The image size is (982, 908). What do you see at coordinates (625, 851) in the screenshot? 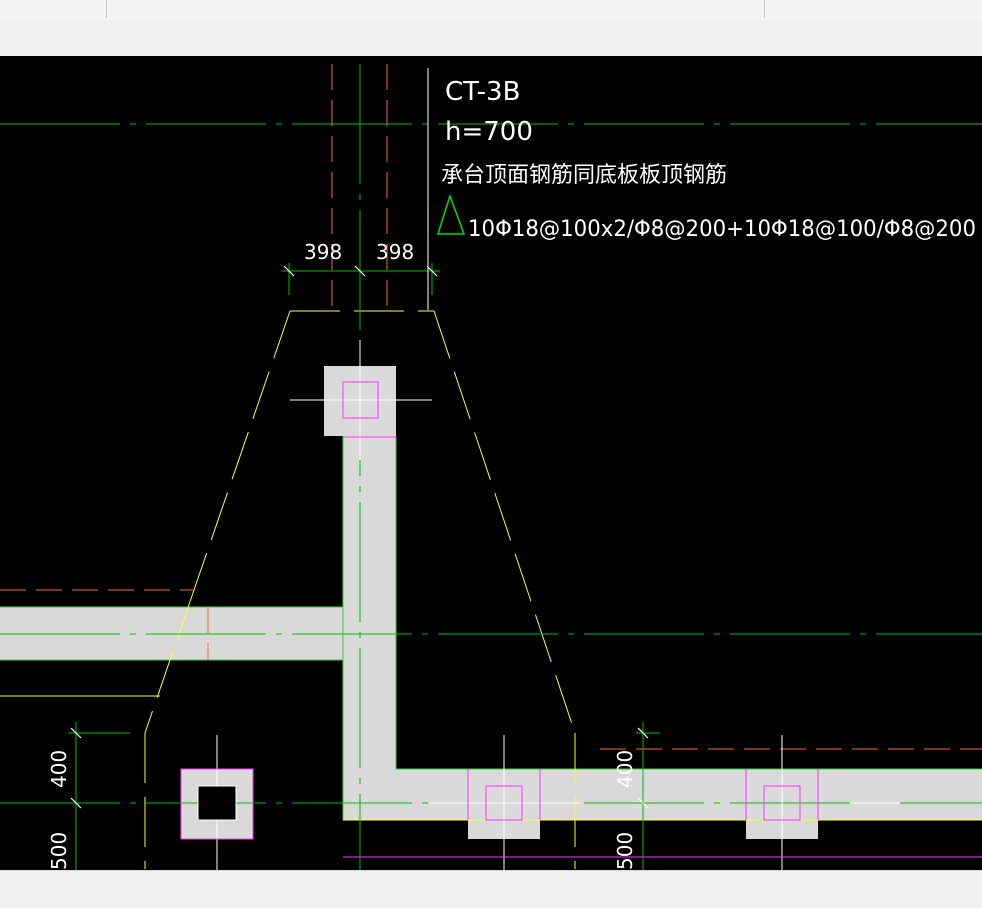
I see `dimension-label-mid-500: 500` at bounding box center [625, 851].